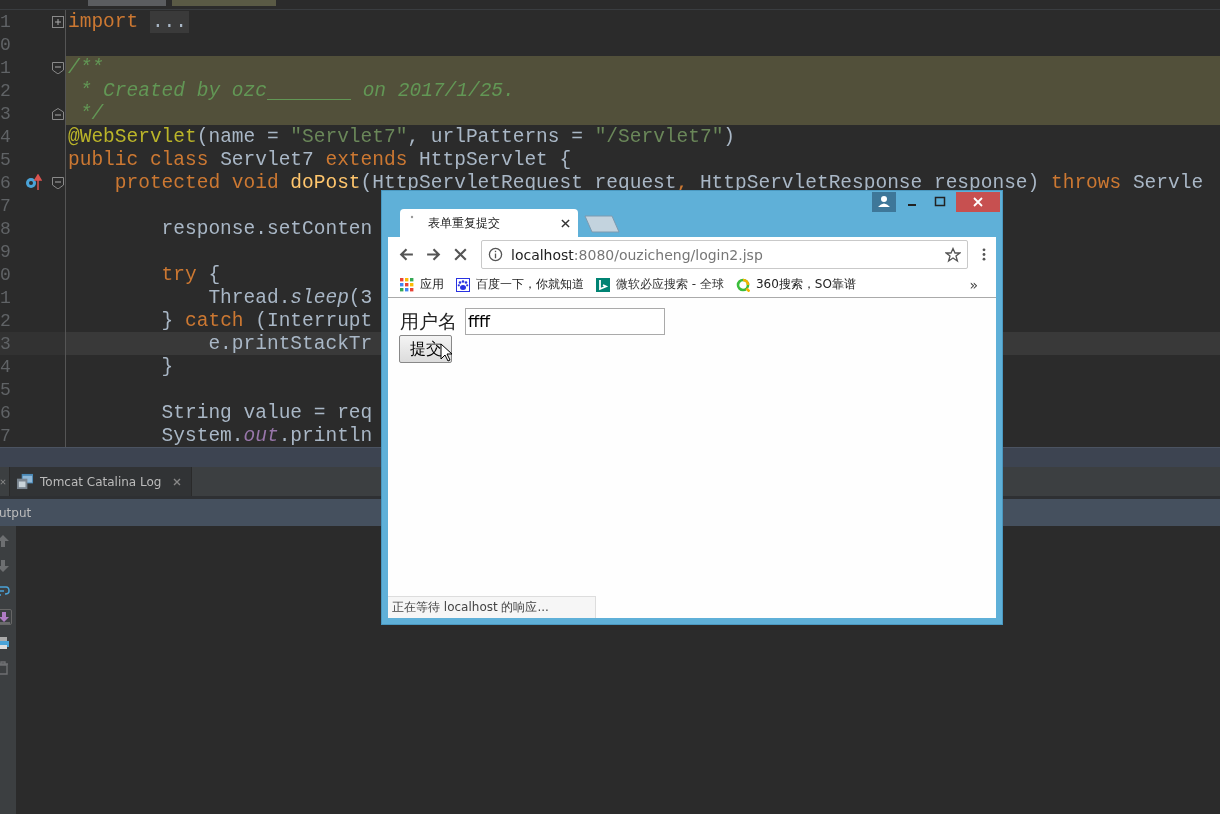  What do you see at coordinates (406, 254) in the screenshot?
I see `back-icon` at bounding box center [406, 254].